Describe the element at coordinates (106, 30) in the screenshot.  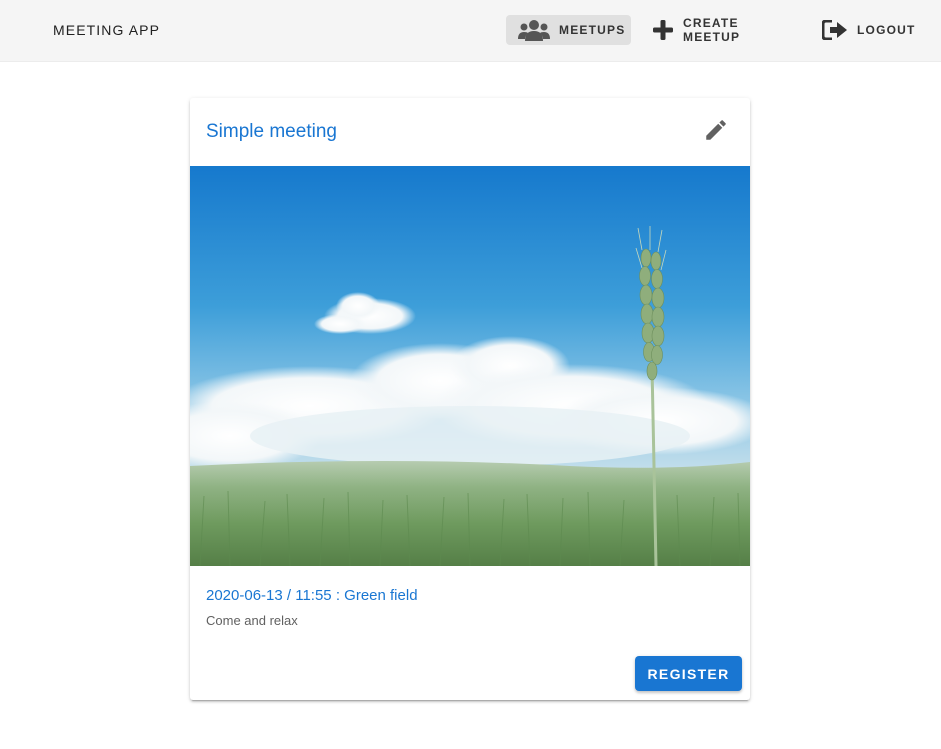
I see `app-title: MEETING APP` at that location.